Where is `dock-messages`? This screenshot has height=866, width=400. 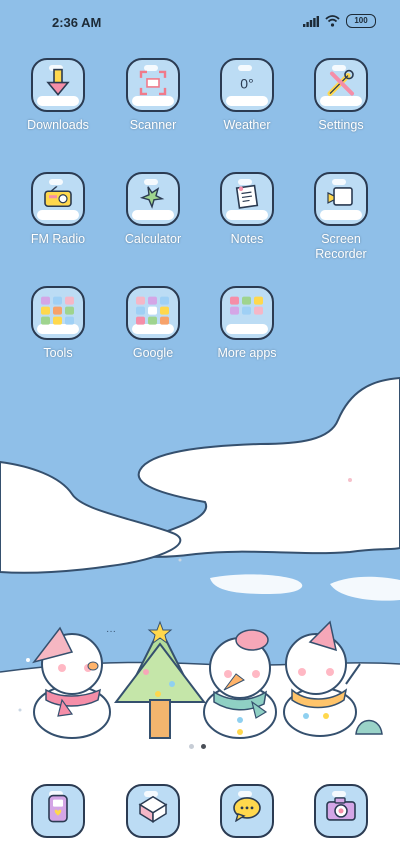 dock-messages is located at coordinates (153, 811).